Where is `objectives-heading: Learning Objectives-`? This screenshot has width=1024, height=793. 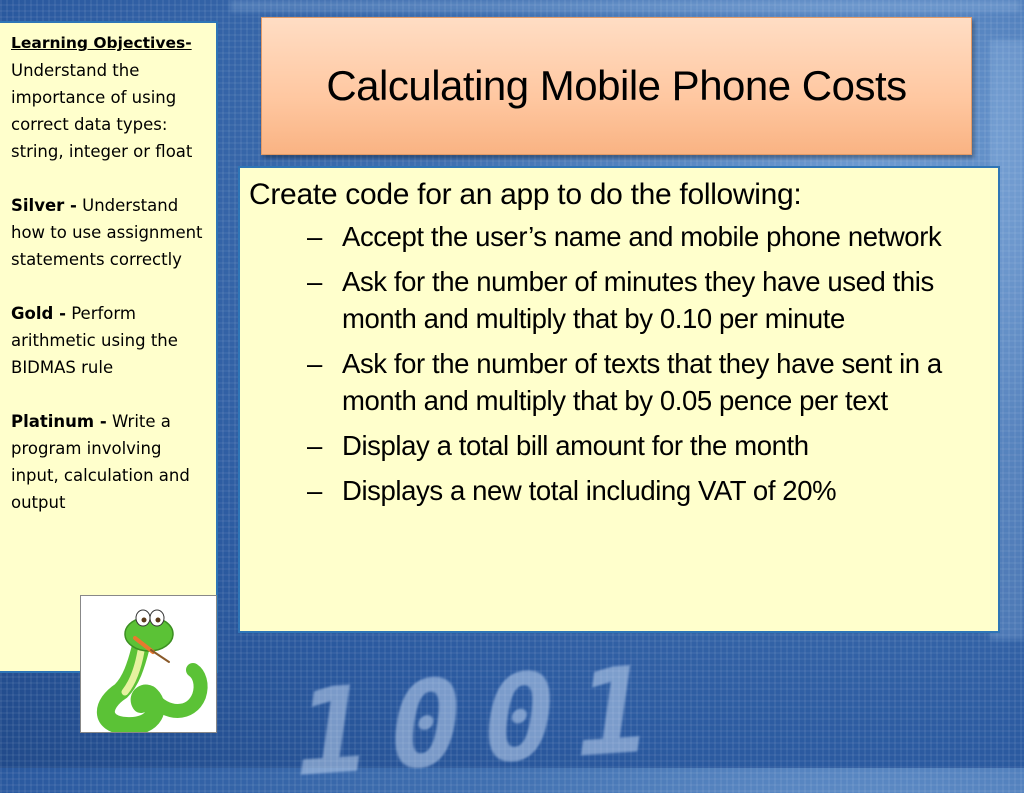
objectives-heading: Learning Objectives- is located at coordinates (101, 43).